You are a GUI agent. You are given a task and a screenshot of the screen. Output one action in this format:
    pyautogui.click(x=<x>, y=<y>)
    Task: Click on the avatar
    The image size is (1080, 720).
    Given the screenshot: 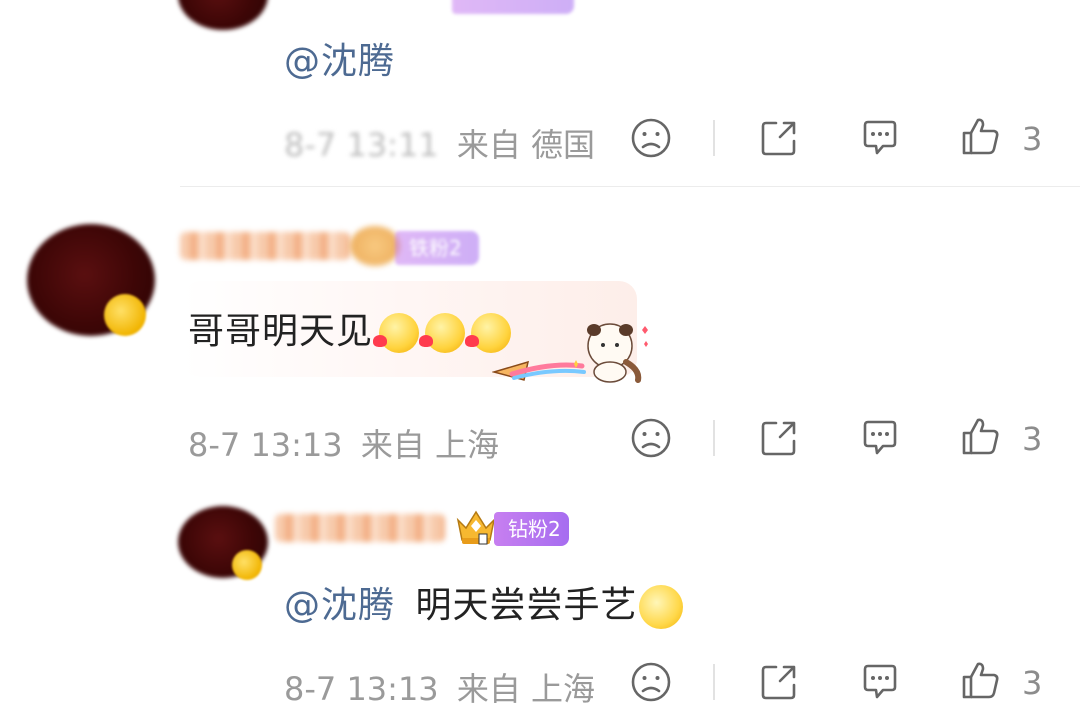 What is the action you would take?
    pyautogui.click(x=223, y=15)
    